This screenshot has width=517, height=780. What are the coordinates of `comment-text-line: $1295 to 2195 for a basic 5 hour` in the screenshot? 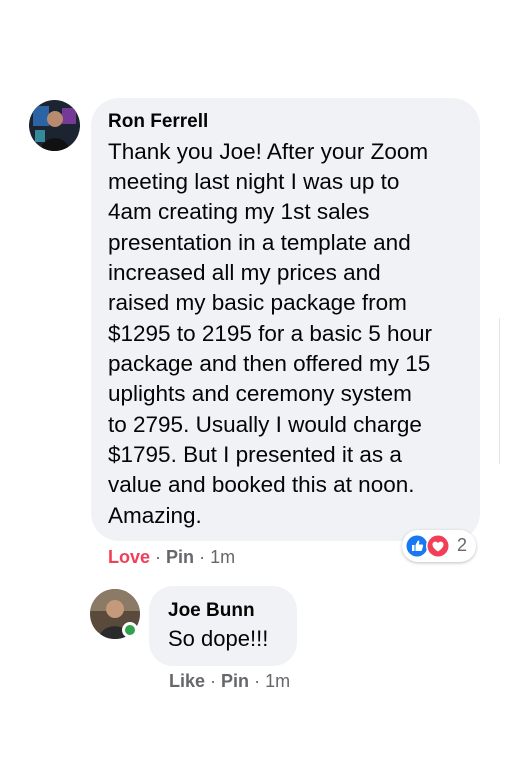 It's located at (270, 333).